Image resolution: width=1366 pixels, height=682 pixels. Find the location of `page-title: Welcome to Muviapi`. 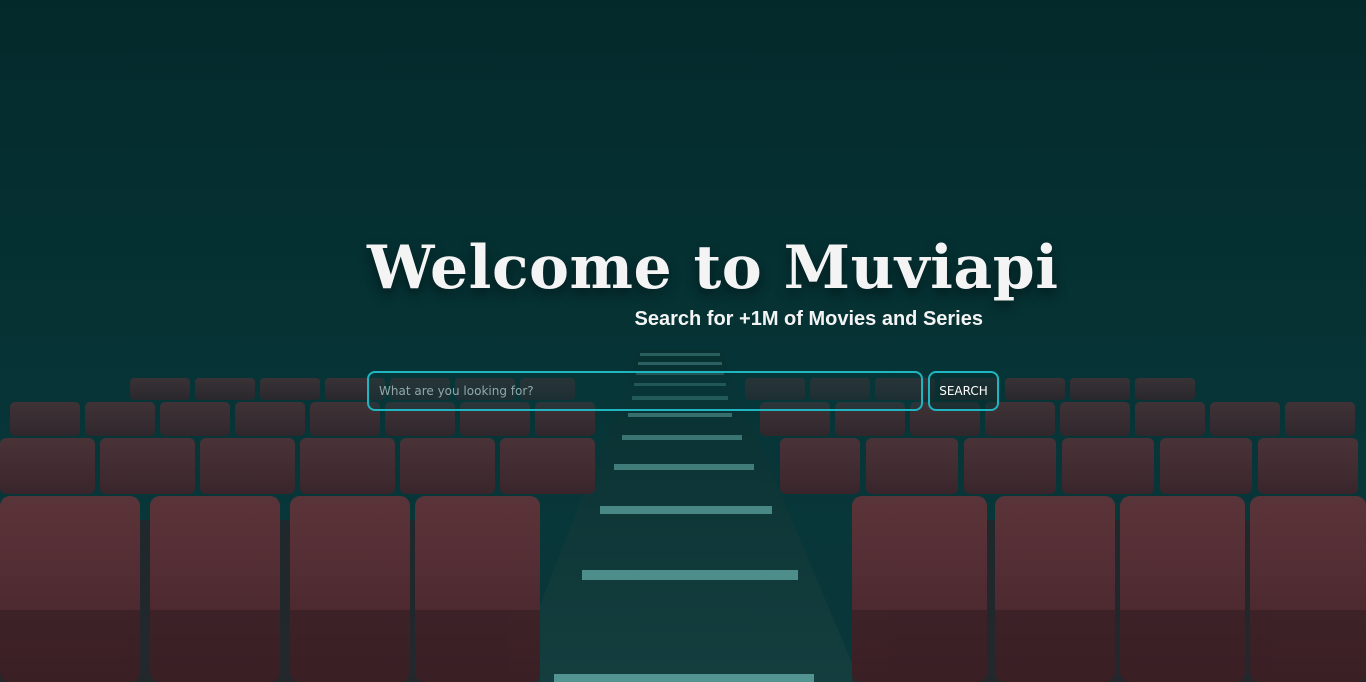

page-title: Welcome to Muviapi is located at coordinates (713, 268).